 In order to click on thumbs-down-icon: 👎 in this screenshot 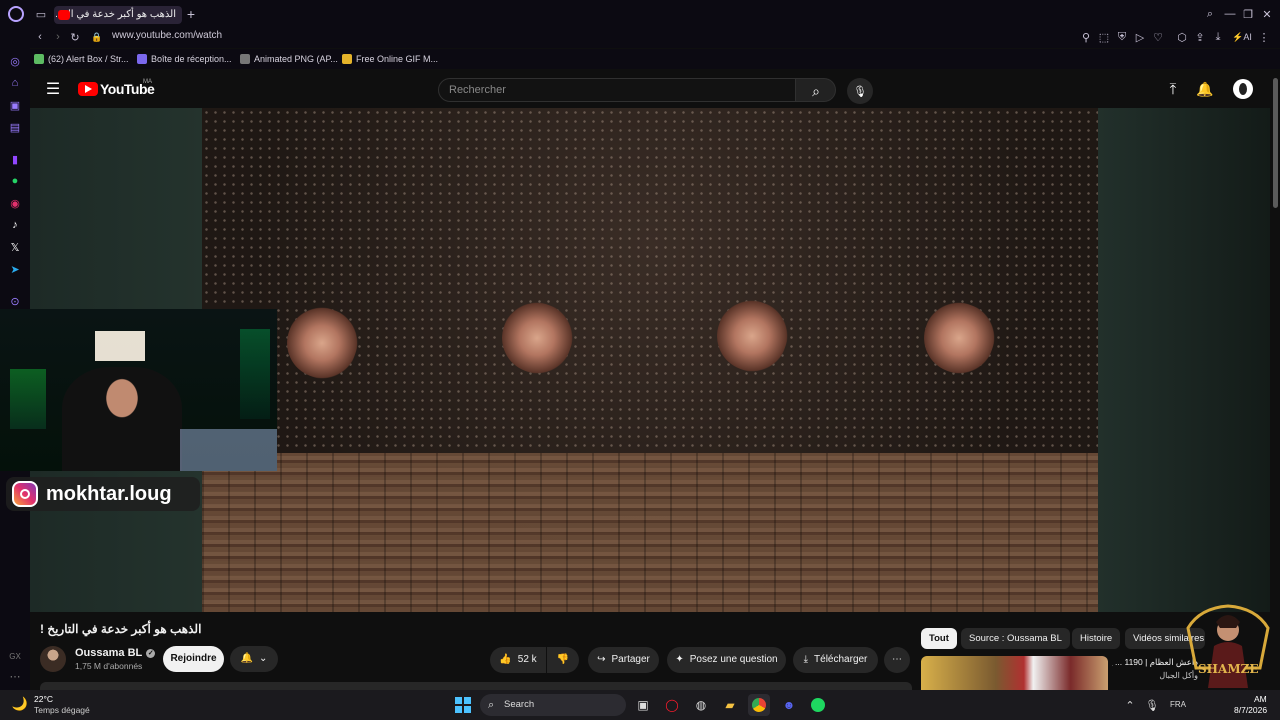, I will do `click(563, 659)`.